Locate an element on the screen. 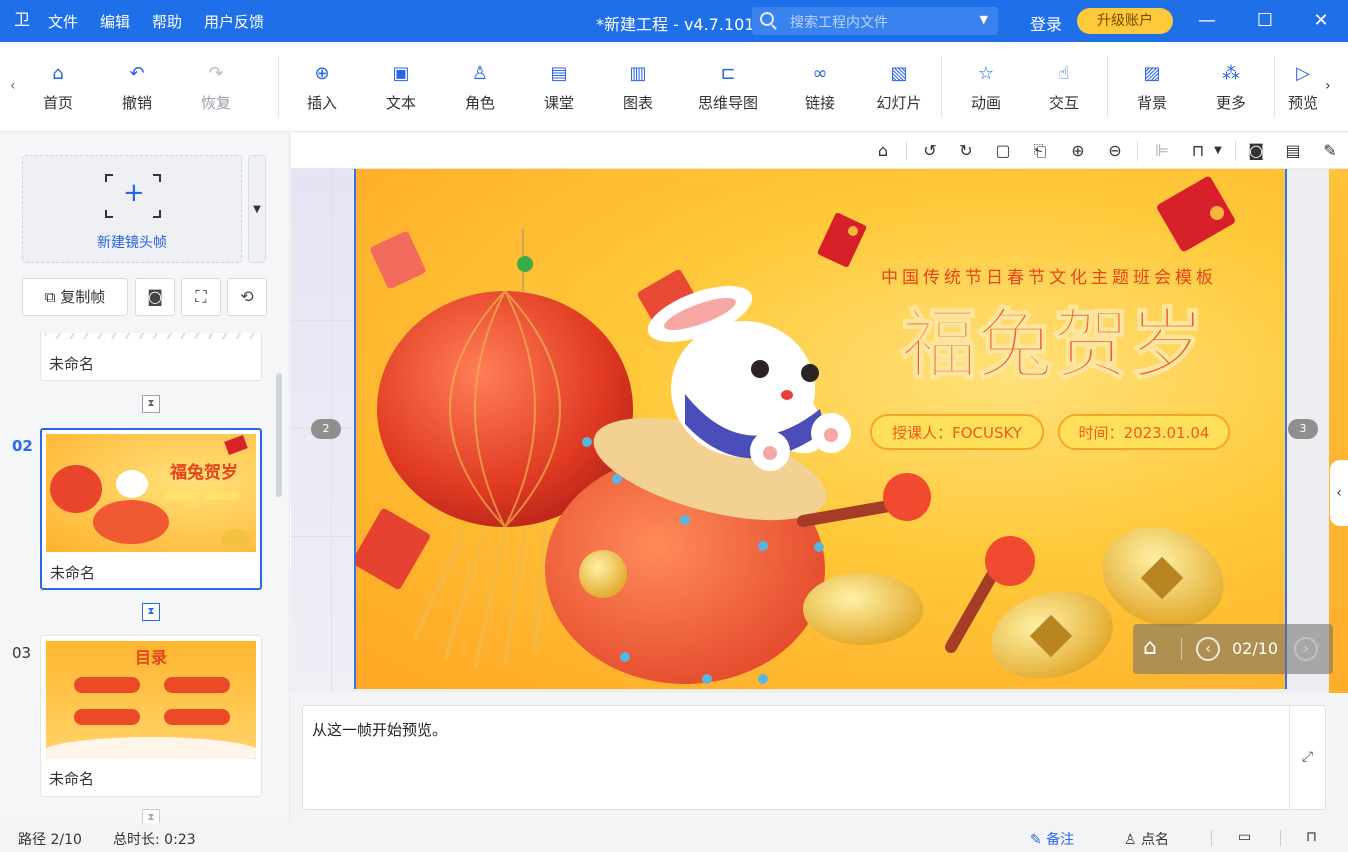 The width and height of the screenshot is (1348, 852). tool-insert: ⊕ 插入 is located at coordinates (322, 89).